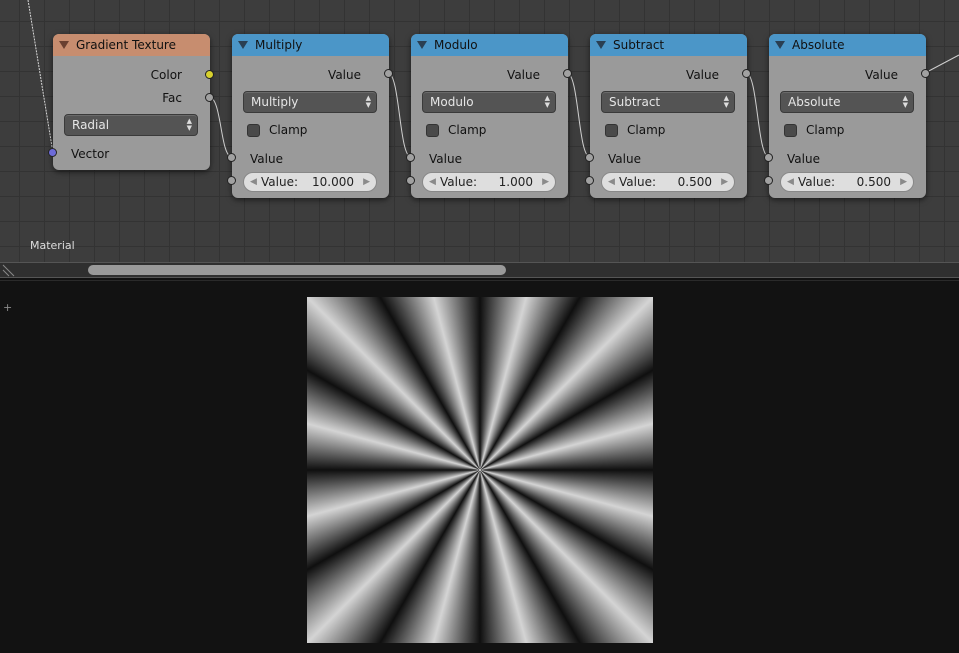  What do you see at coordinates (456, 45) in the screenshot?
I see `node-title: Modulo` at bounding box center [456, 45].